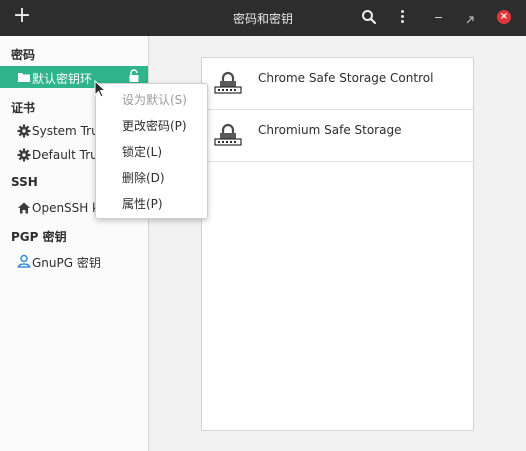 Image resolution: width=526 pixels, height=451 pixels. I want to click on home-icon, so click(24, 208).